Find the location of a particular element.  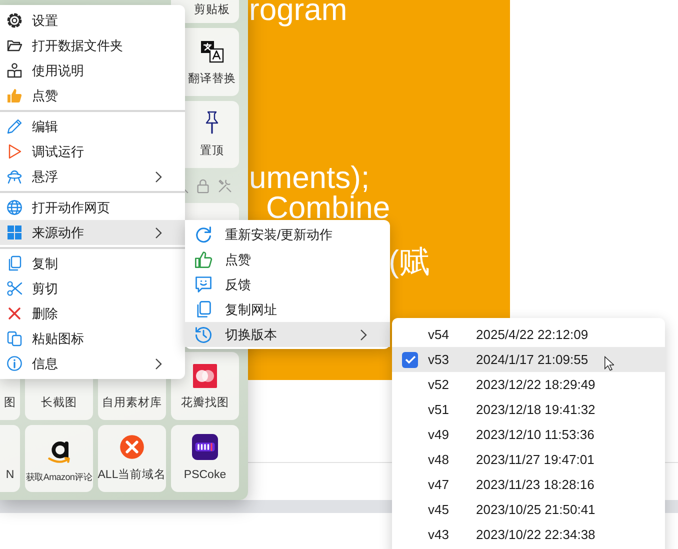

tile-label: 获取Amazon评论 is located at coordinates (59, 477).